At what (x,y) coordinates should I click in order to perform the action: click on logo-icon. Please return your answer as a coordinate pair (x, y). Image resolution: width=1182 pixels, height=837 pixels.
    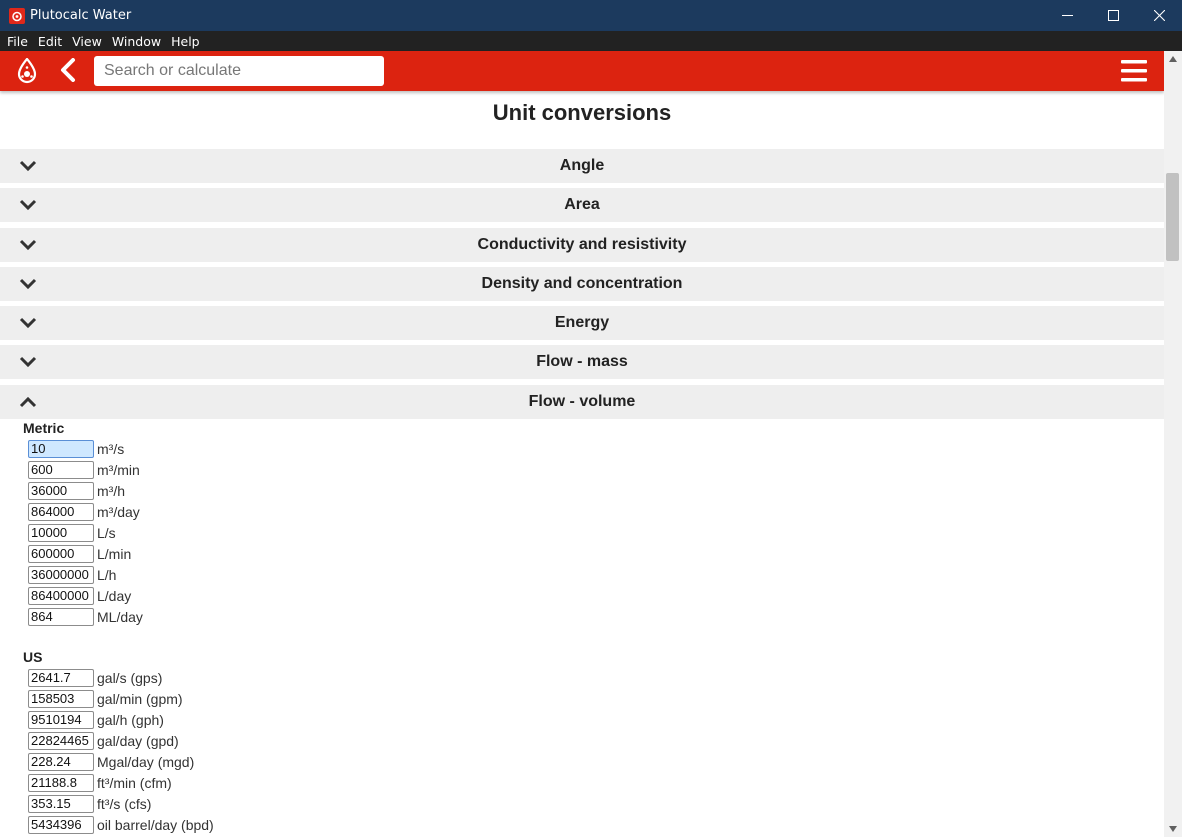
    Looking at the image, I should click on (27, 71).